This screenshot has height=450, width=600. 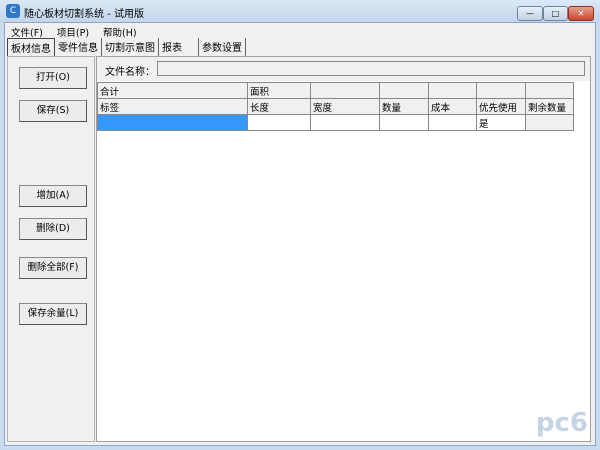 What do you see at coordinates (345, 106) in the screenshot?
I see `column-header-width: 宽度` at bounding box center [345, 106].